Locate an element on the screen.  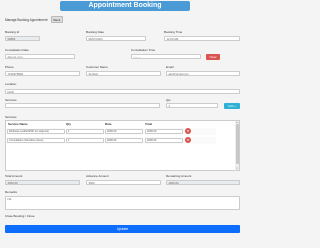
table-scrollbar: ▴ ▾ is located at coordinates (237, 145).